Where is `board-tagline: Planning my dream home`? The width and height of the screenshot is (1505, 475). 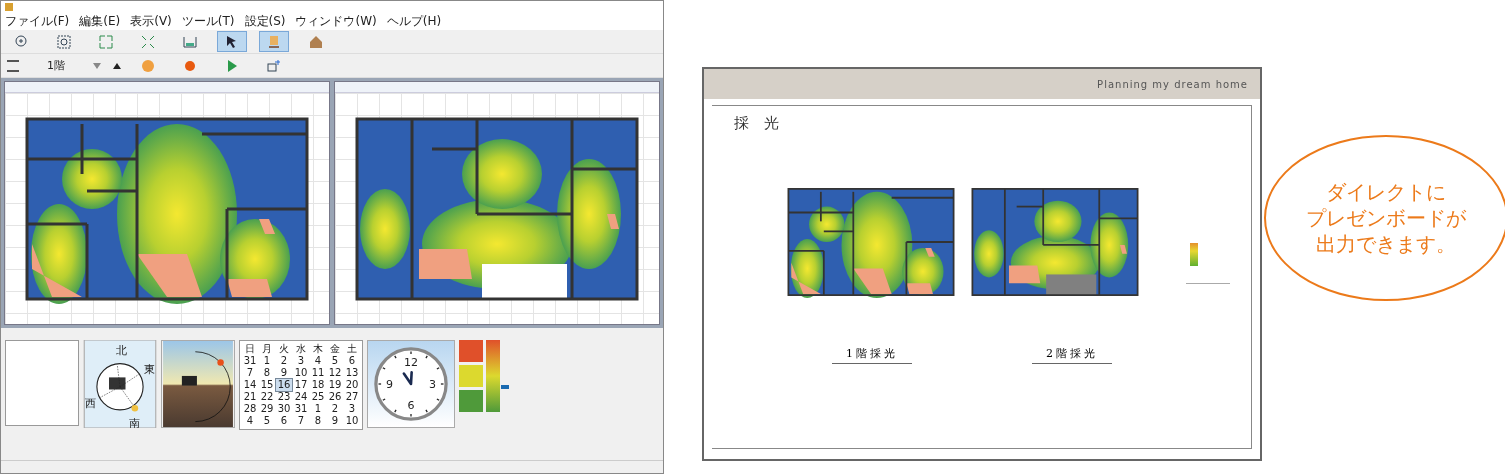
board-tagline: Planning my dream home is located at coordinates (1172, 84).